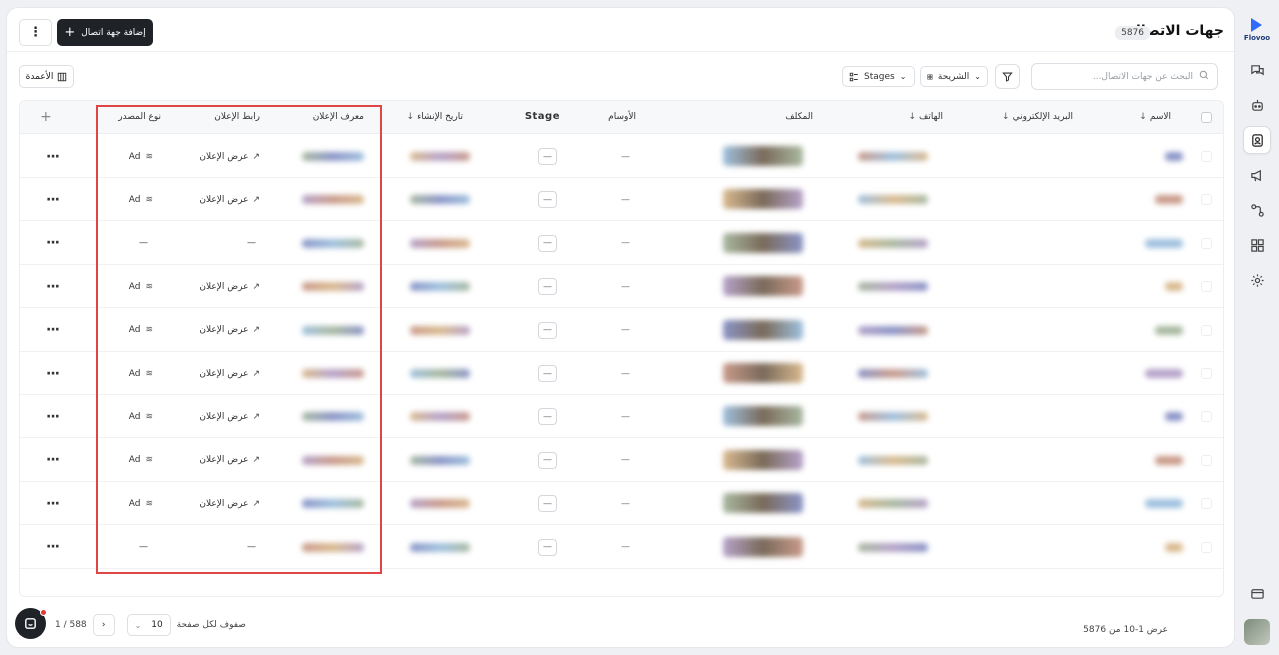  What do you see at coordinates (622, 117) in the screenshot?
I see `column-header-tags: الأوسام` at bounding box center [622, 117].